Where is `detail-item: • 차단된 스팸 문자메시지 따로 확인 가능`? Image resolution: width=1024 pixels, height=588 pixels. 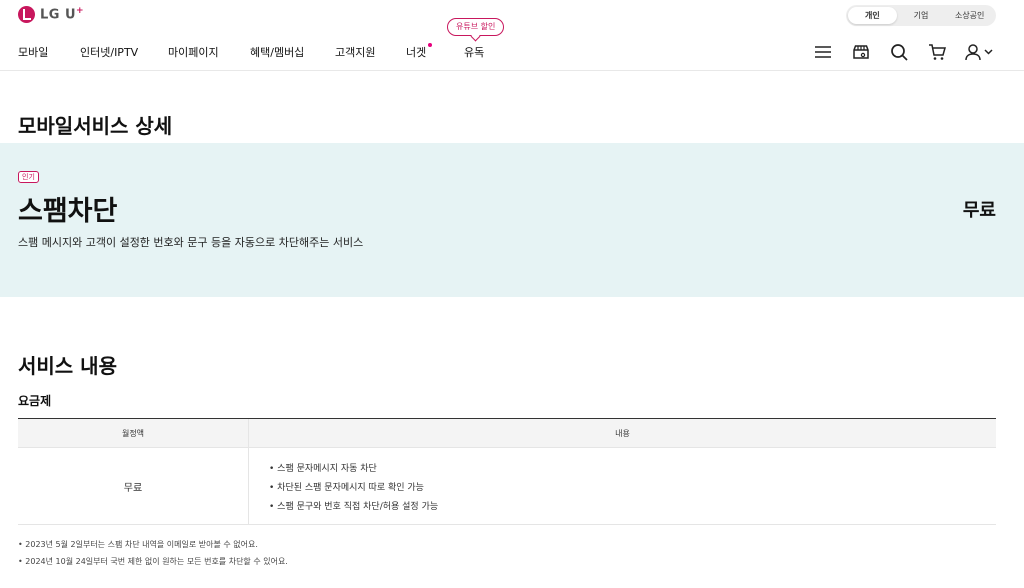 detail-item: • 차단된 스팸 문자메시지 따로 확인 가능 is located at coordinates (346, 488).